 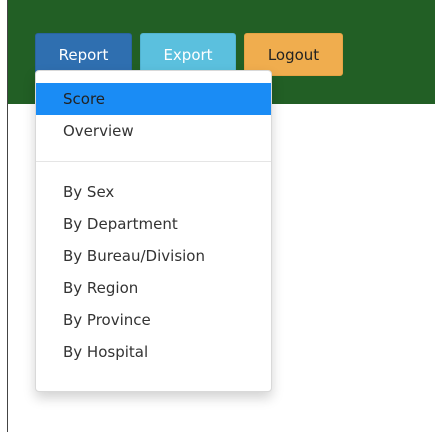 I want to click on menu-item-score: Score, so click(x=153, y=99).